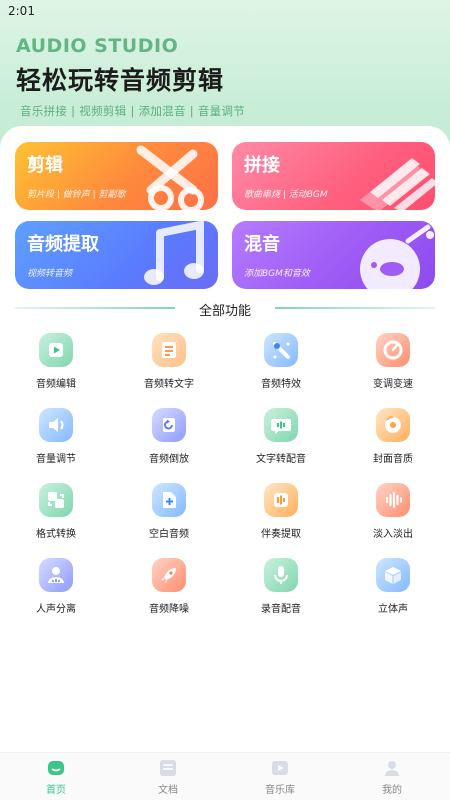 This screenshot has height=800, width=450. I want to click on play-box-icon, so click(56, 350).